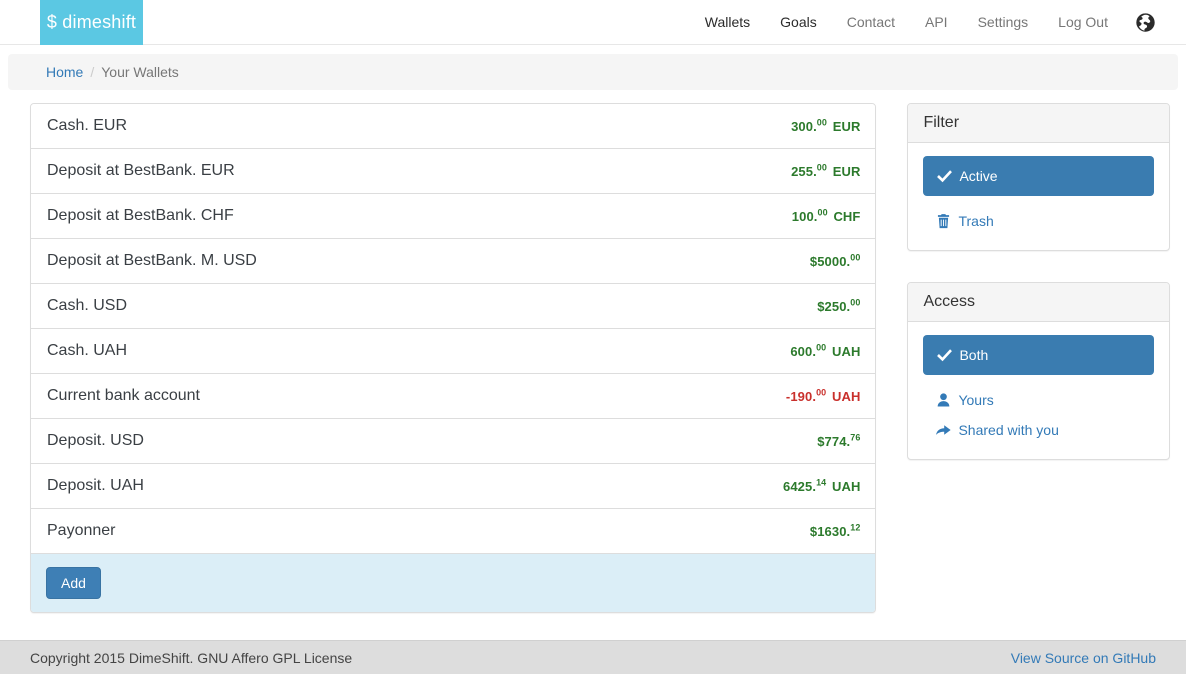 Image resolution: width=1186 pixels, height=674 pixels. Describe the element at coordinates (123, 395) in the screenshot. I see `wallet-name: Current bank account` at that location.